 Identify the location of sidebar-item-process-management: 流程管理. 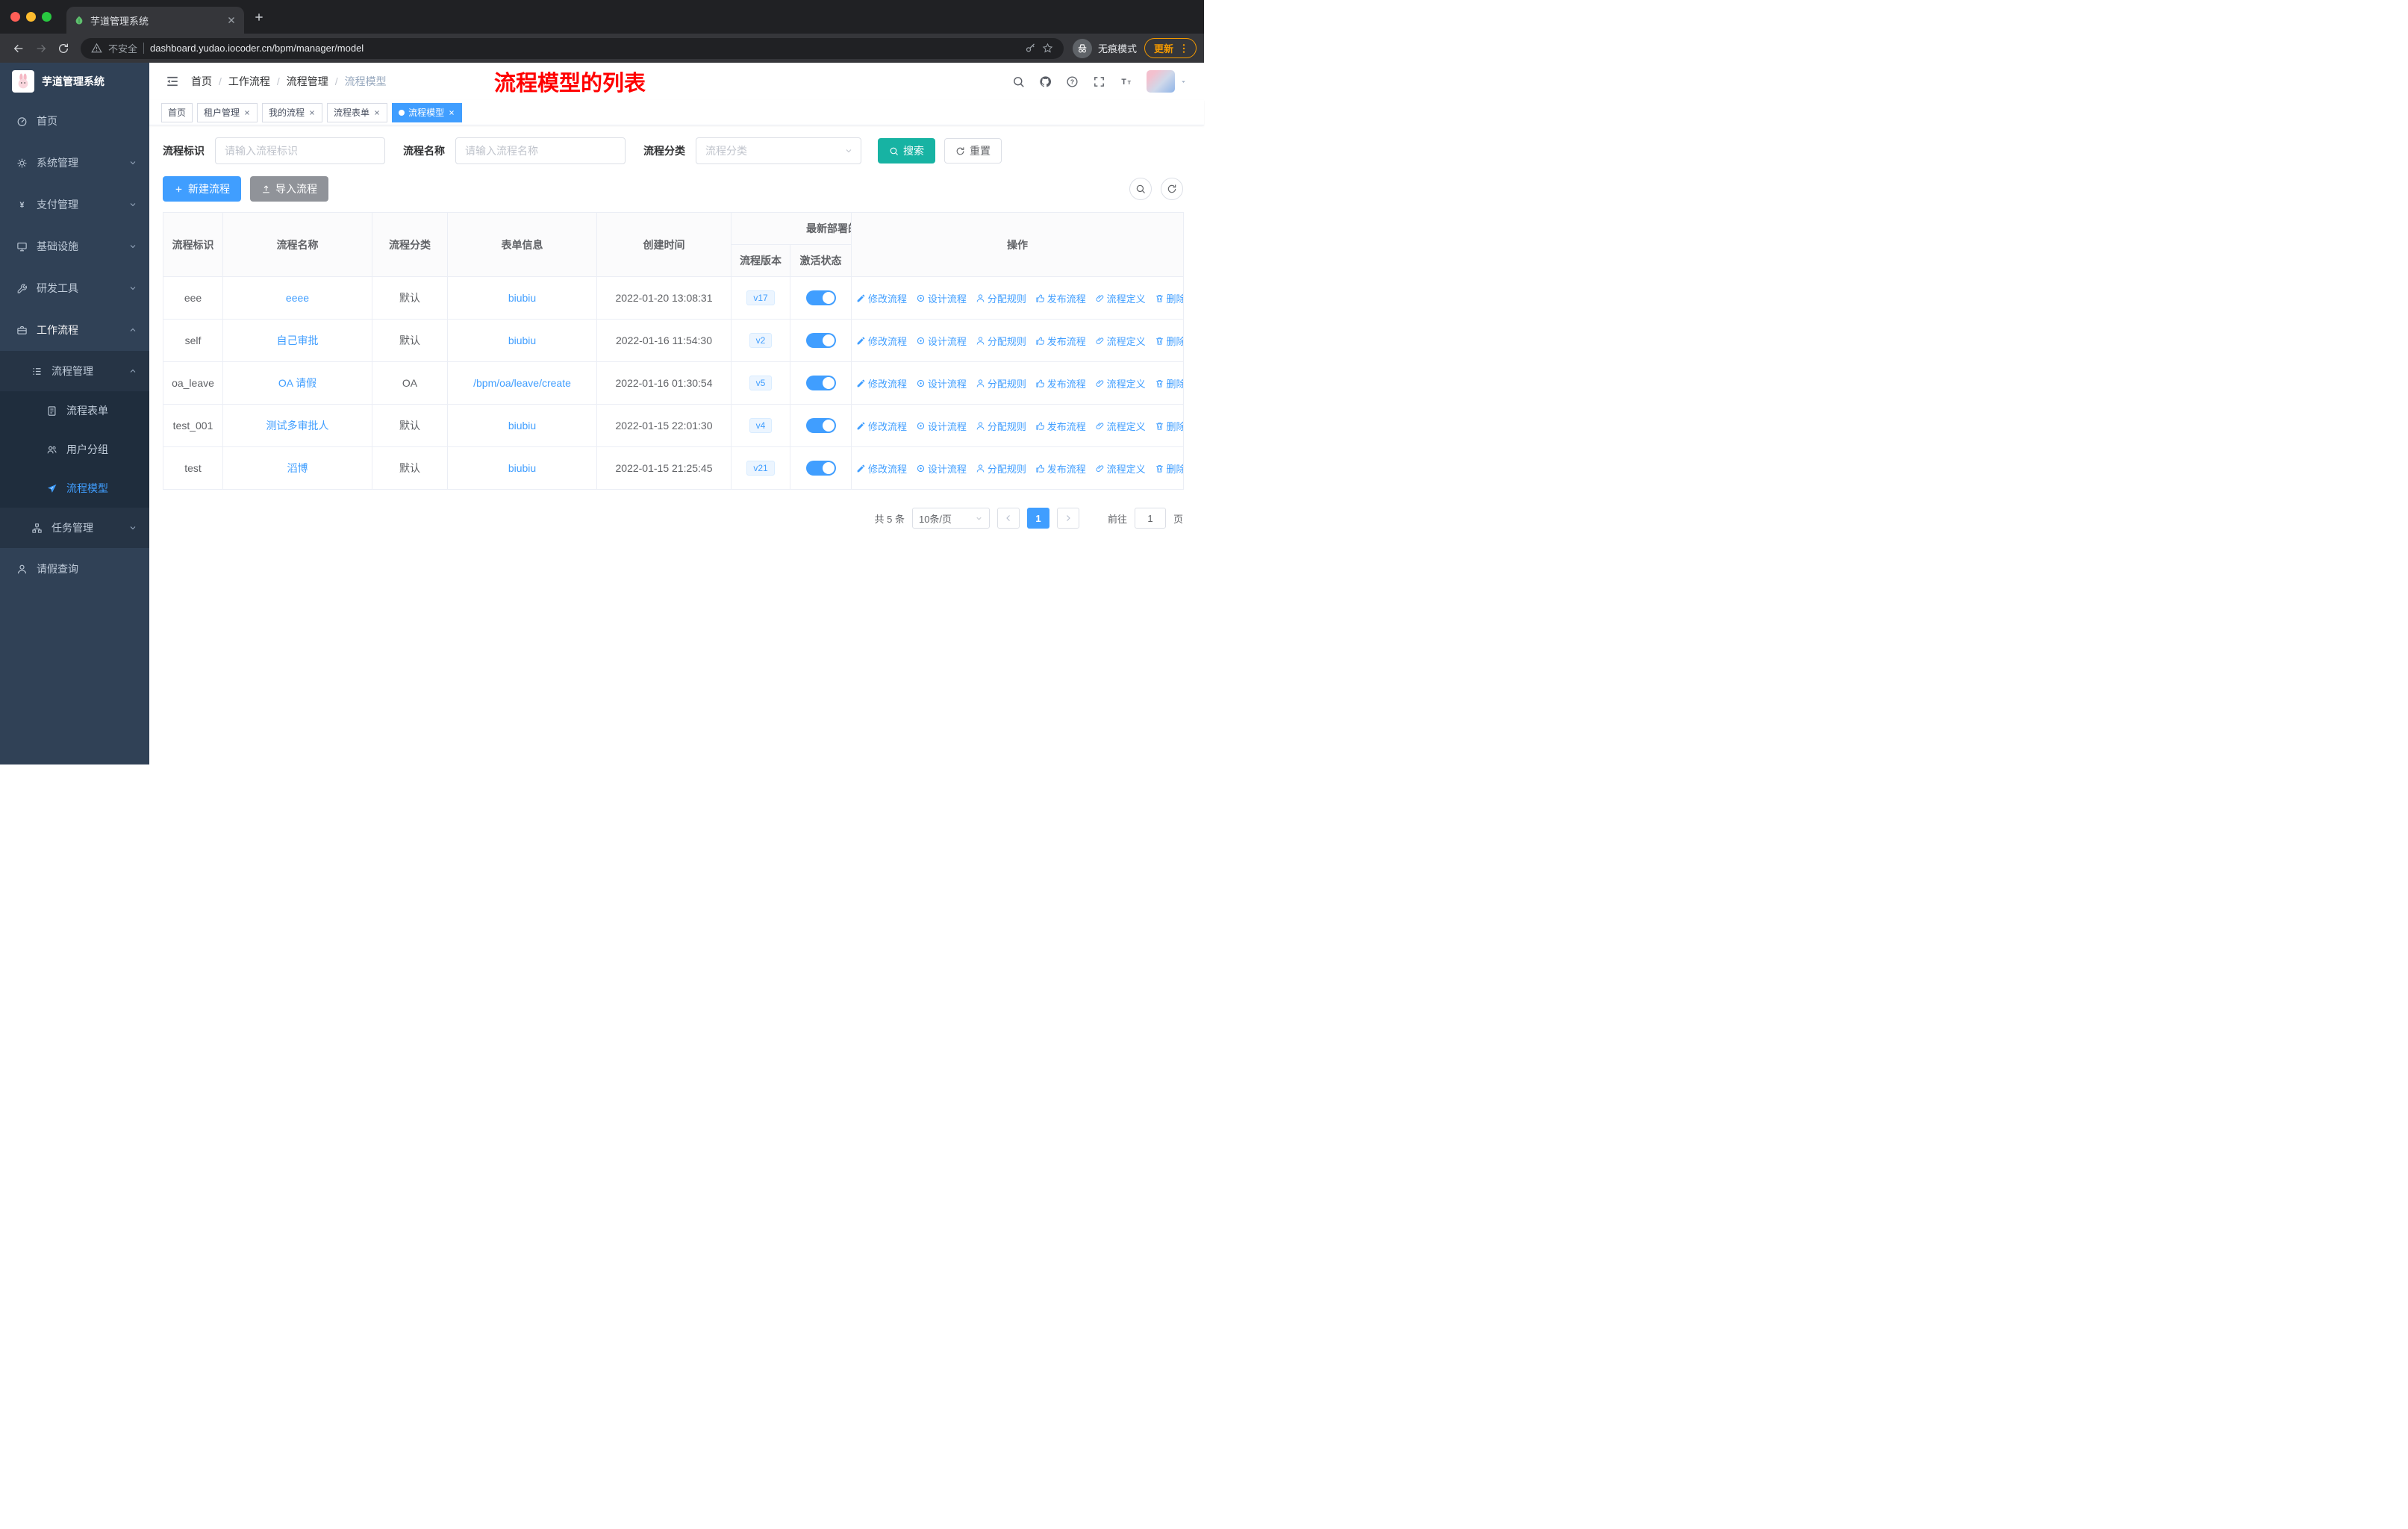
(74, 371).